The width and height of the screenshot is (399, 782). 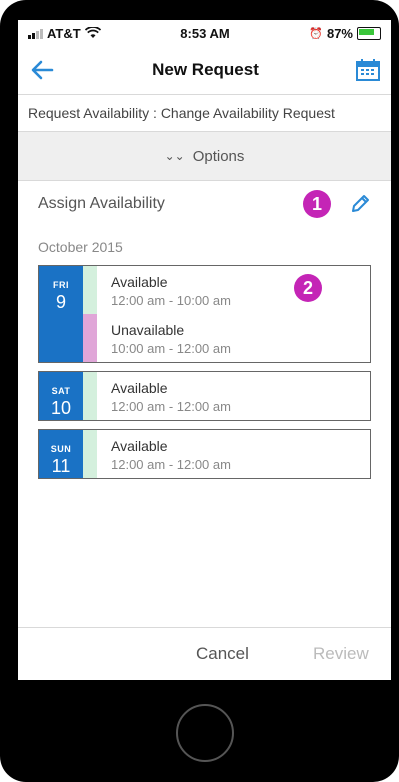 I want to click on back-arrow-icon, so click(x=42, y=70).